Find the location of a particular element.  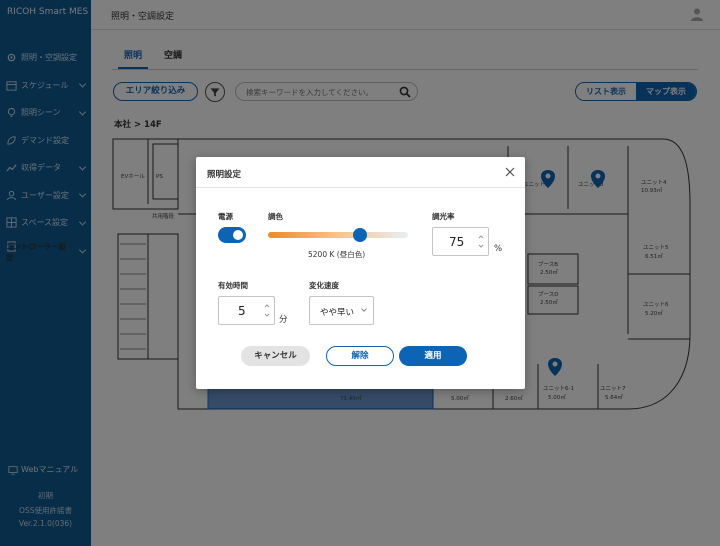

power-label: 電源 is located at coordinates (225, 216).